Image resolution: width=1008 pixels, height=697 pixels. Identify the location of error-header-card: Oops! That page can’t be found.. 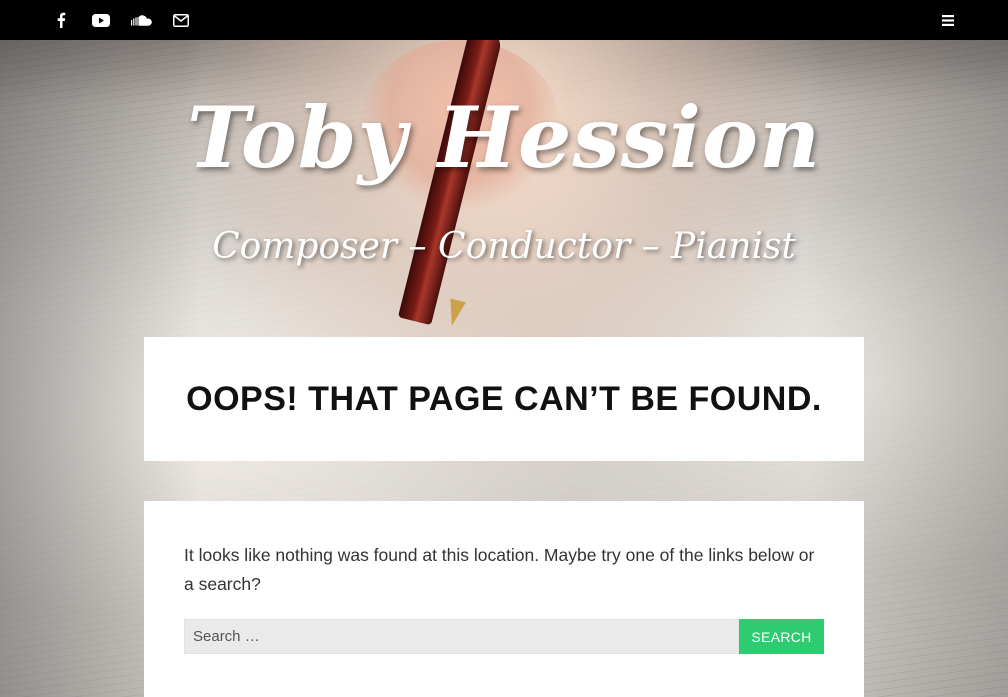
(504, 399).